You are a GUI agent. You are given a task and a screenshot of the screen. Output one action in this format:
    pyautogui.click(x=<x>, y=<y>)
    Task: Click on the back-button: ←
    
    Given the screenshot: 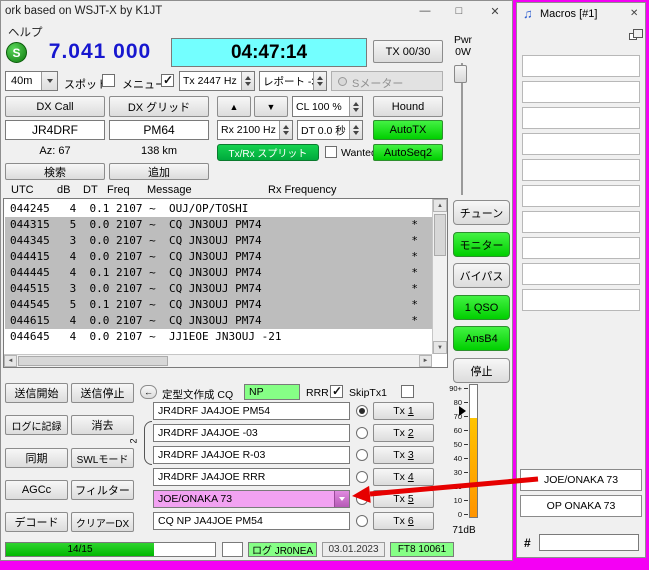 What is the action you would take?
    pyautogui.click(x=148, y=392)
    